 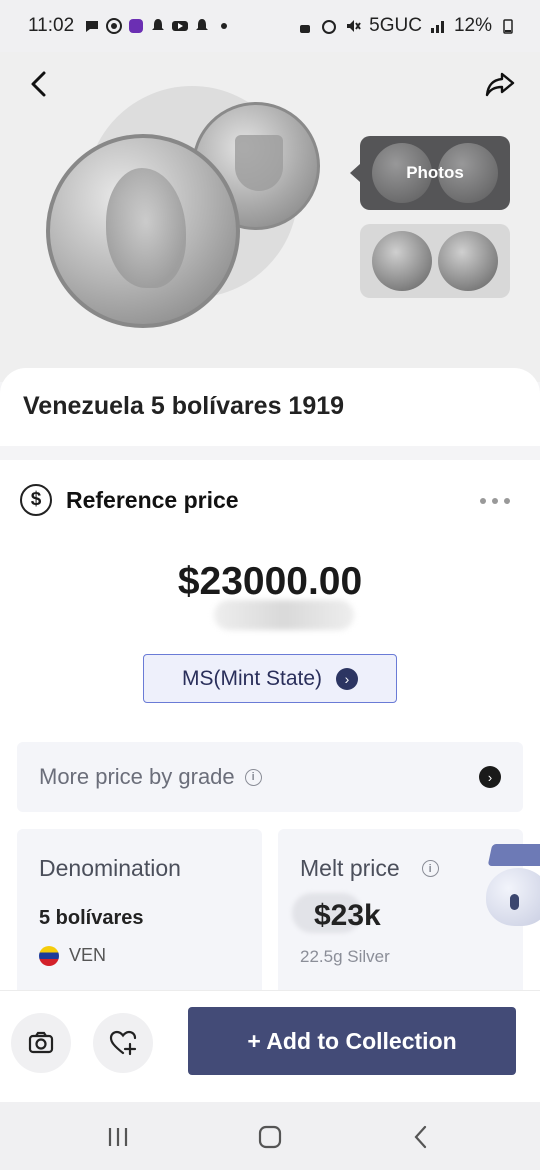 What do you see at coordinates (92, 26) in the screenshot?
I see `chat-icon` at bounding box center [92, 26].